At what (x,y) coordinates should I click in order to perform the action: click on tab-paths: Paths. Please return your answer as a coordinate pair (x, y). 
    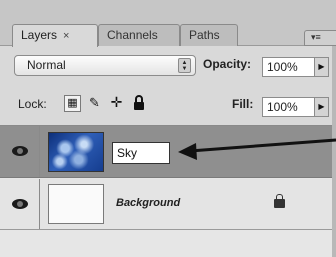
    Looking at the image, I should click on (209, 35).